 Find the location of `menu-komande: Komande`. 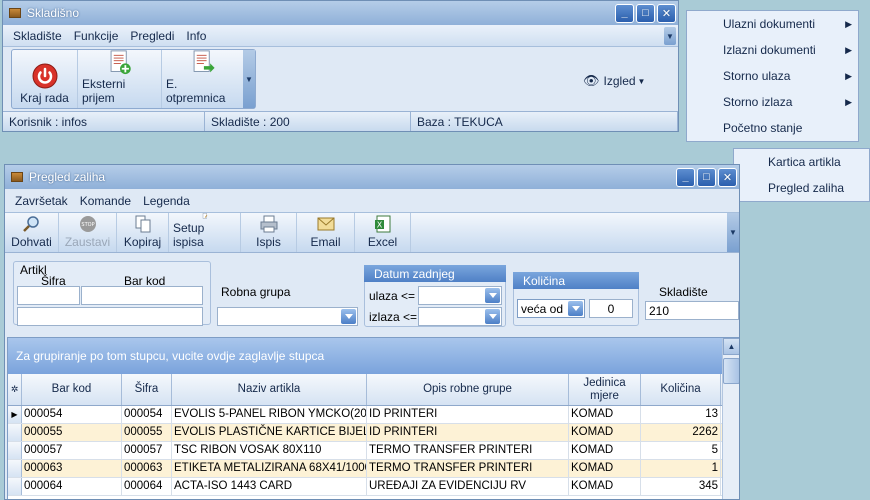

menu-komande: Komande is located at coordinates (105, 201).